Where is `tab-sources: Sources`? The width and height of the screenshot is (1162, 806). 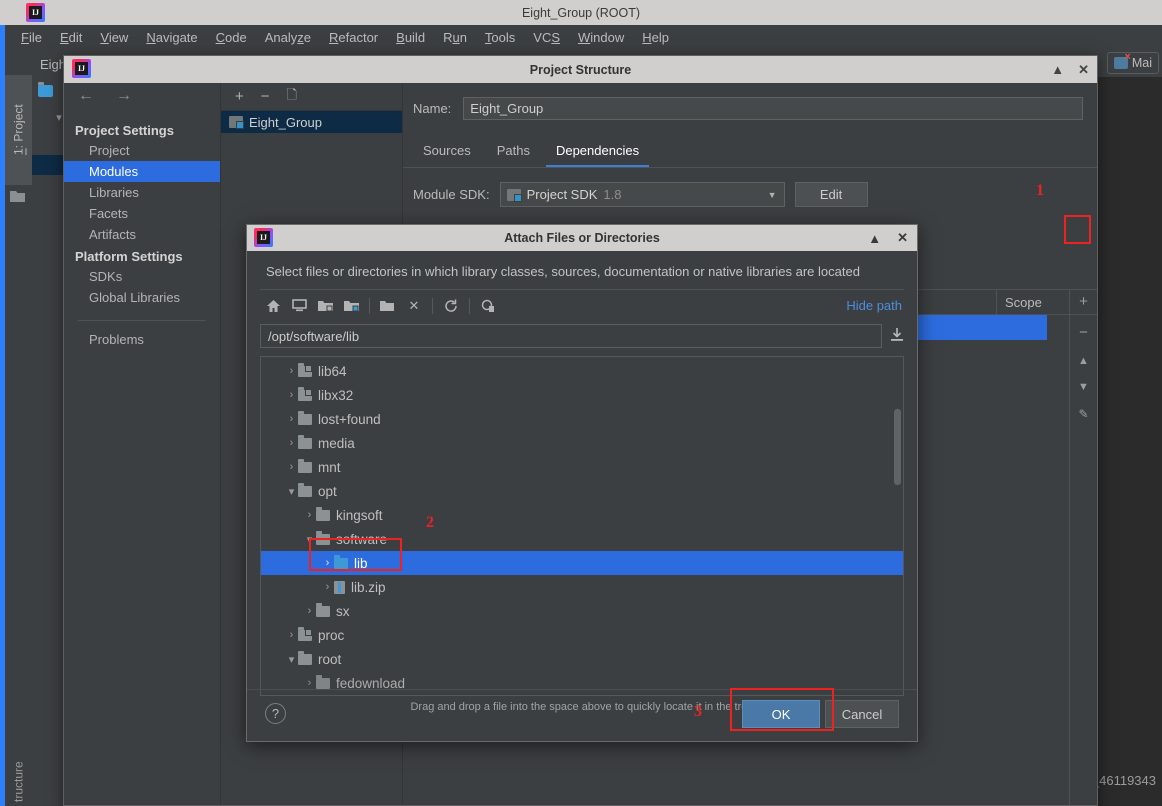 tab-sources: Sources is located at coordinates (447, 152).